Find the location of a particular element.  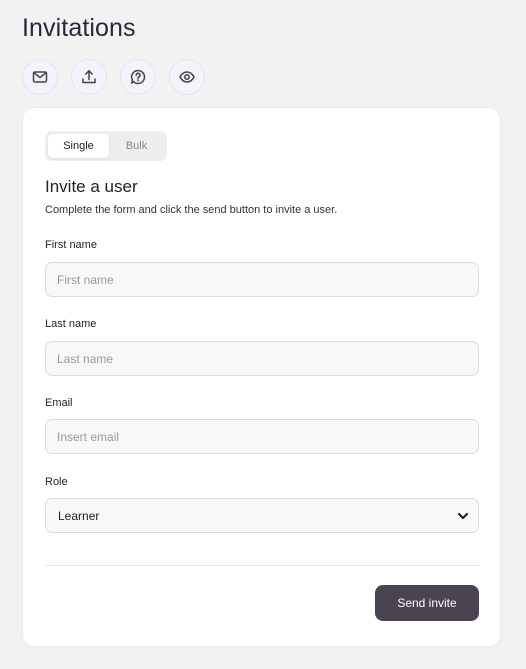

chevron-down-icon is located at coordinates (463, 515).